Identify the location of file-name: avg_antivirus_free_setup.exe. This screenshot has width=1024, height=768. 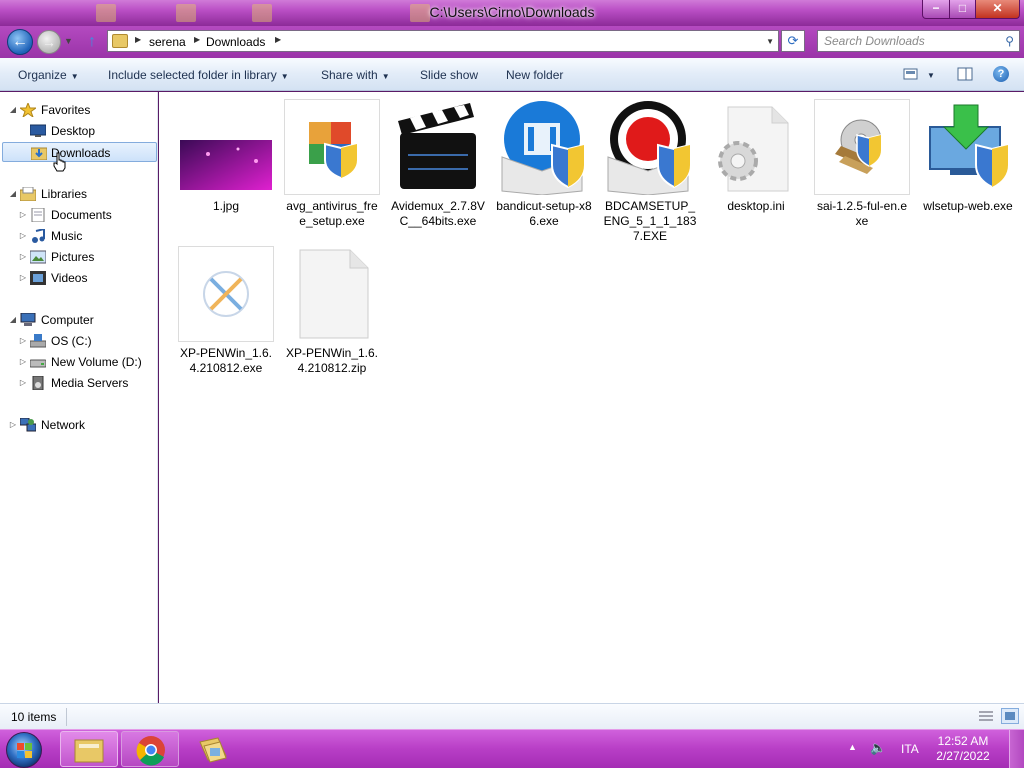
(332, 213).